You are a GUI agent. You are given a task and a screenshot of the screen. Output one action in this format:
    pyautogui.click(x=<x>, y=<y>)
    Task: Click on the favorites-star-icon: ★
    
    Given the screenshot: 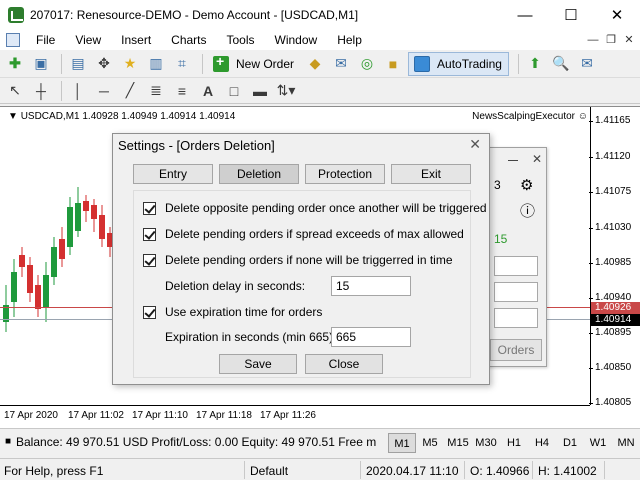 What is the action you would take?
    pyautogui.click(x=130, y=64)
    